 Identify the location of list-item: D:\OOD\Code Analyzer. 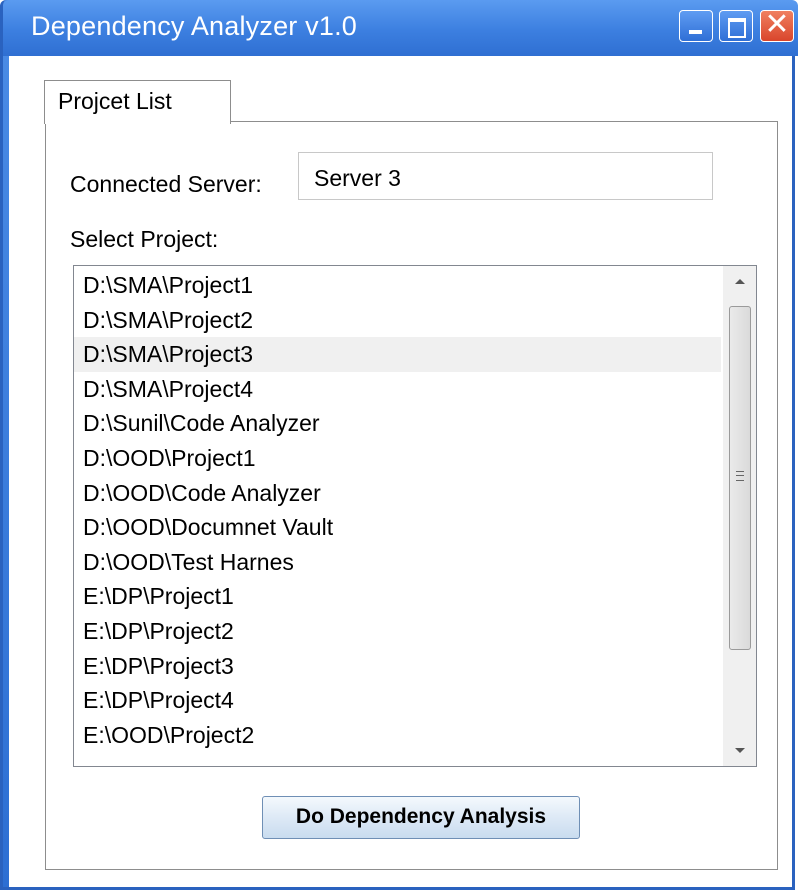
(397, 493).